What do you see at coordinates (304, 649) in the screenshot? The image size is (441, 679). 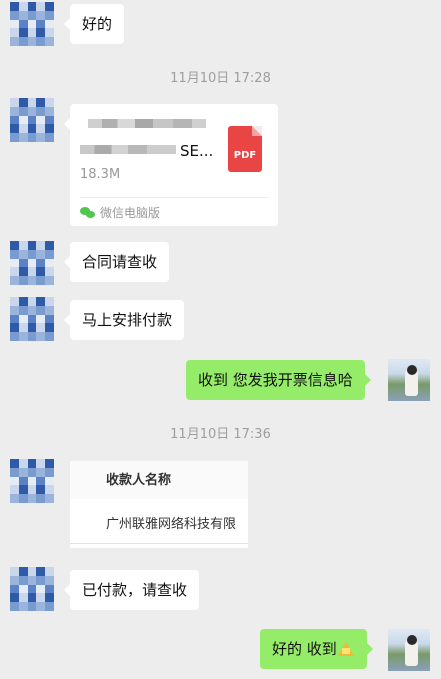 I see `message-text: 好的 收到` at bounding box center [304, 649].